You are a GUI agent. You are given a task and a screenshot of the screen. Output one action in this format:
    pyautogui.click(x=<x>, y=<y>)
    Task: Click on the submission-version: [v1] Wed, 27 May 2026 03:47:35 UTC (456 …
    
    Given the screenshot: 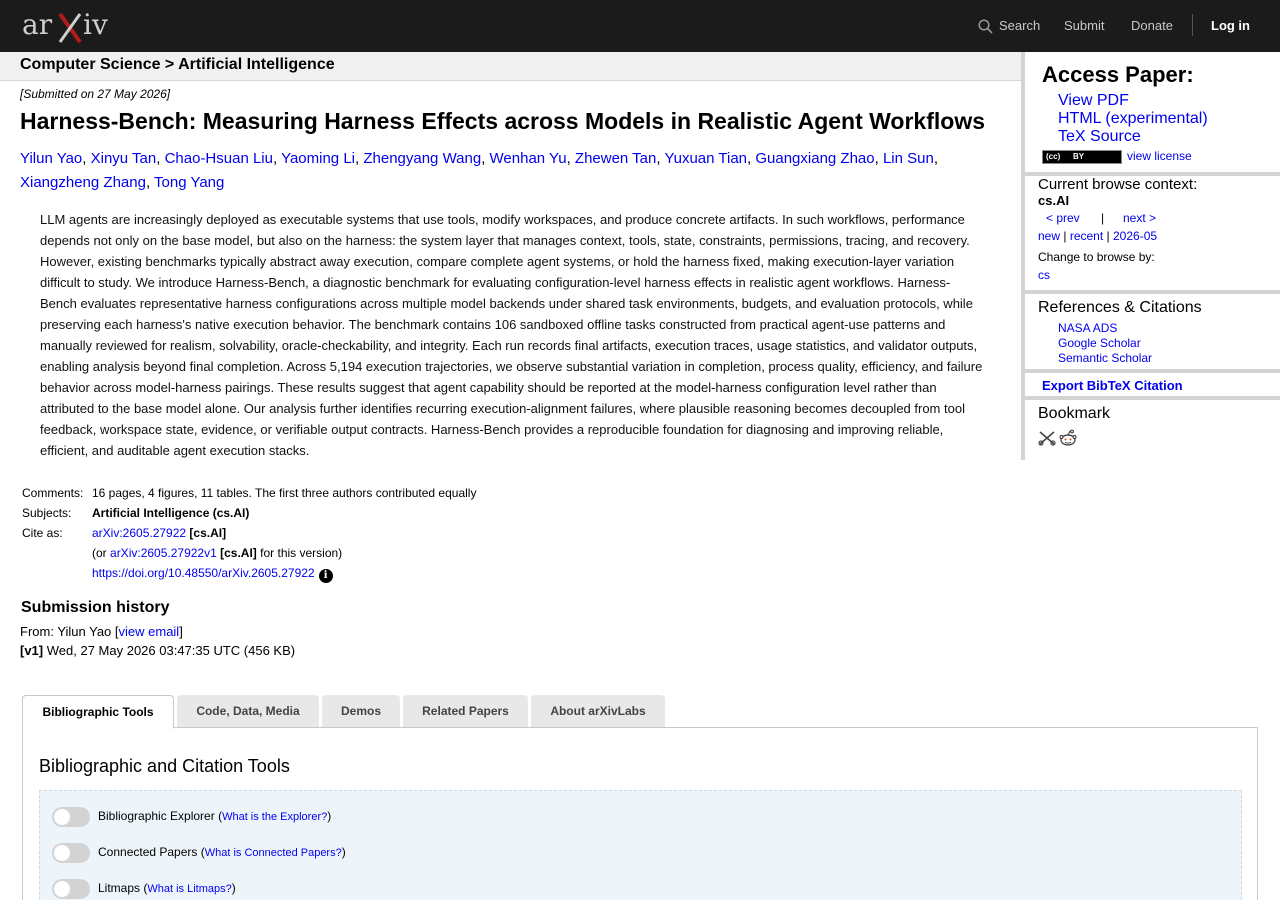 What is the action you would take?
    pyautogui.click(x=157, y=650)
    